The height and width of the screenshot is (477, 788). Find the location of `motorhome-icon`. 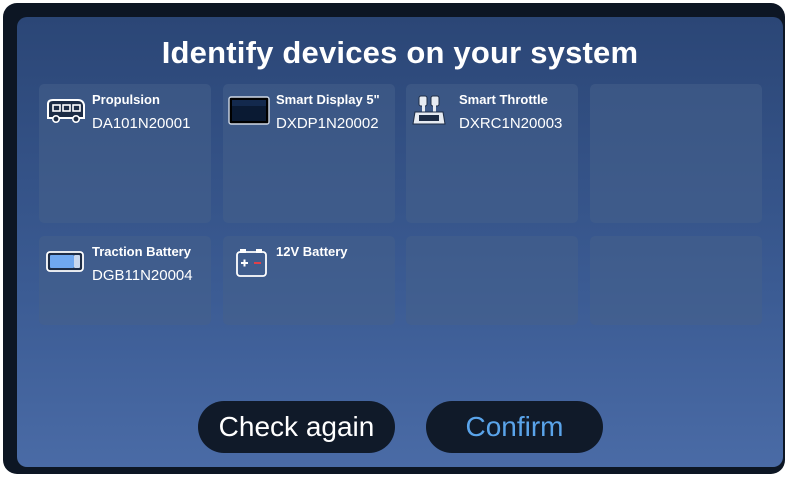

motorhome-icon is located at coordinates (65, 110).